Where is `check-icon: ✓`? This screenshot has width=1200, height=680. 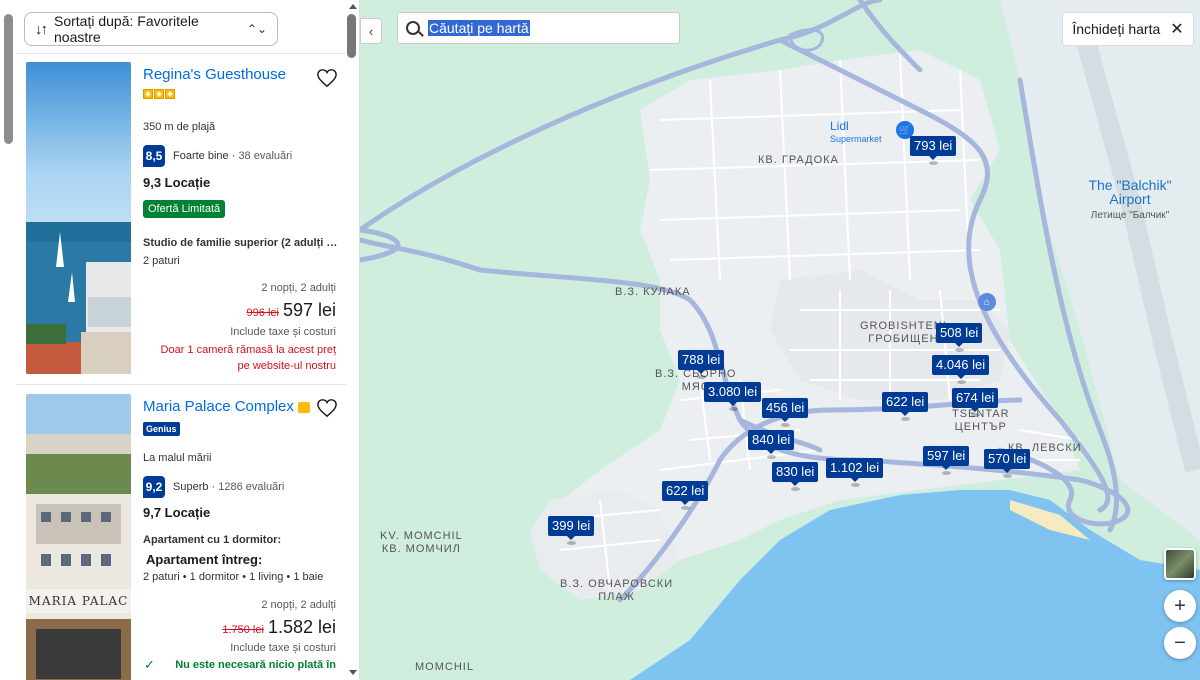
check-icon: ✓ is located at coordinates (149, 664).